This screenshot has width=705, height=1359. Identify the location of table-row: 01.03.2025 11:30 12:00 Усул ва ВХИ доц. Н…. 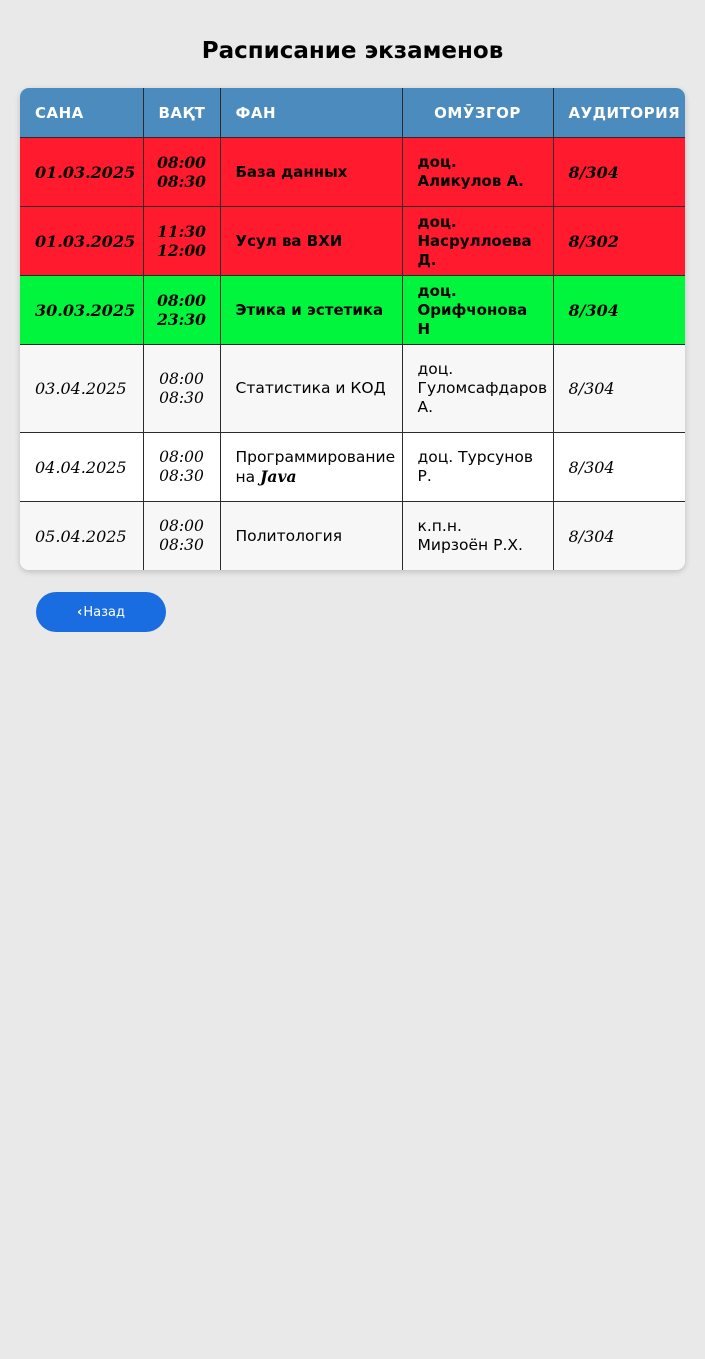
(352, 241).